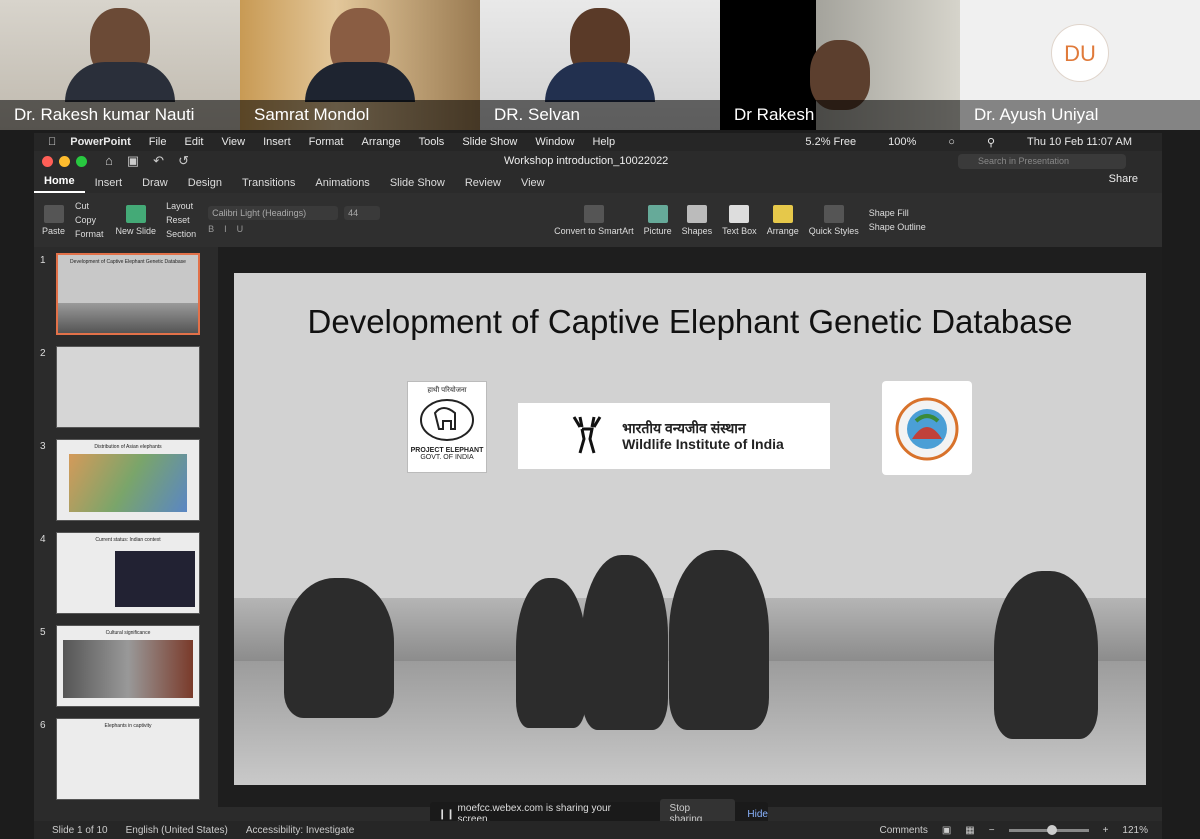 The width and height of the screenshot is (1200, 839). I want to click on layout-button: Layout, so click(181, 206).